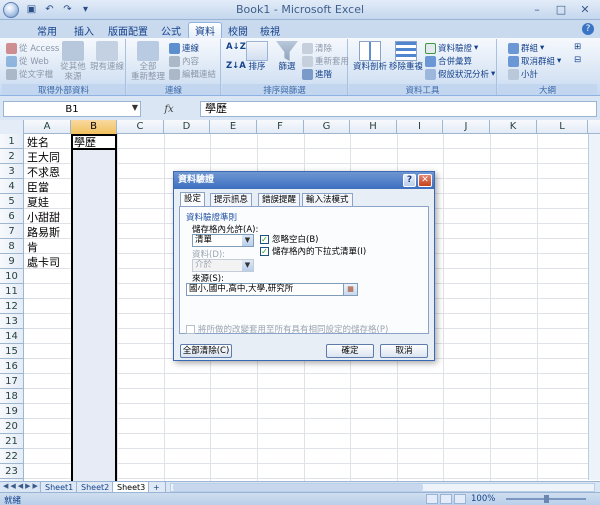 The image size is (600, 505). I want to click on column-header-i: I, so click(420, 127).